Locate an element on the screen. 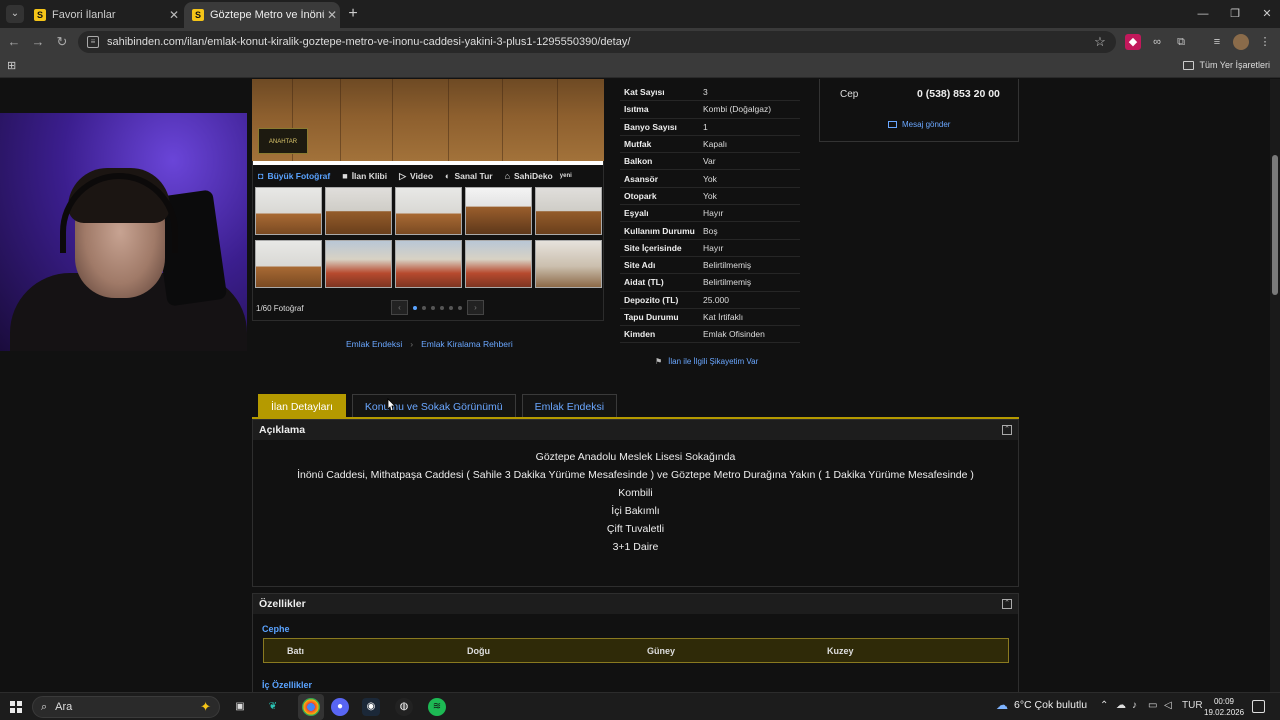 This screenshot has width=1280, height=720. taskbar-search: ⌕ Ara ✦ is located at coordinates (126, 707).